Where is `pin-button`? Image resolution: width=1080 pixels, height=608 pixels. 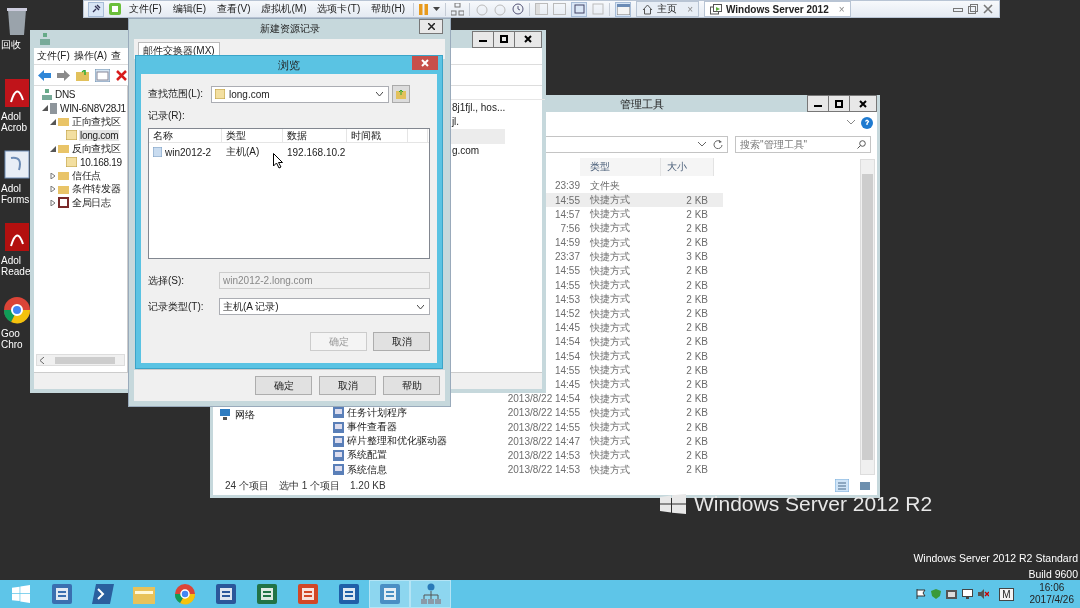
pin-button is located at coordinates (96, 9).